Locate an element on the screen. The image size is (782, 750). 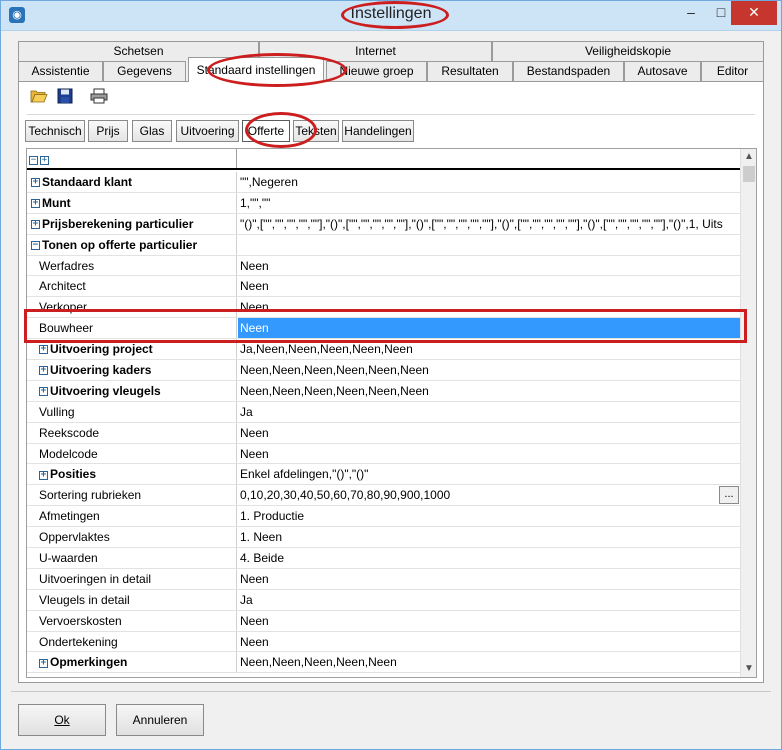
scroll-thumb is located at coordinates (749, 174).